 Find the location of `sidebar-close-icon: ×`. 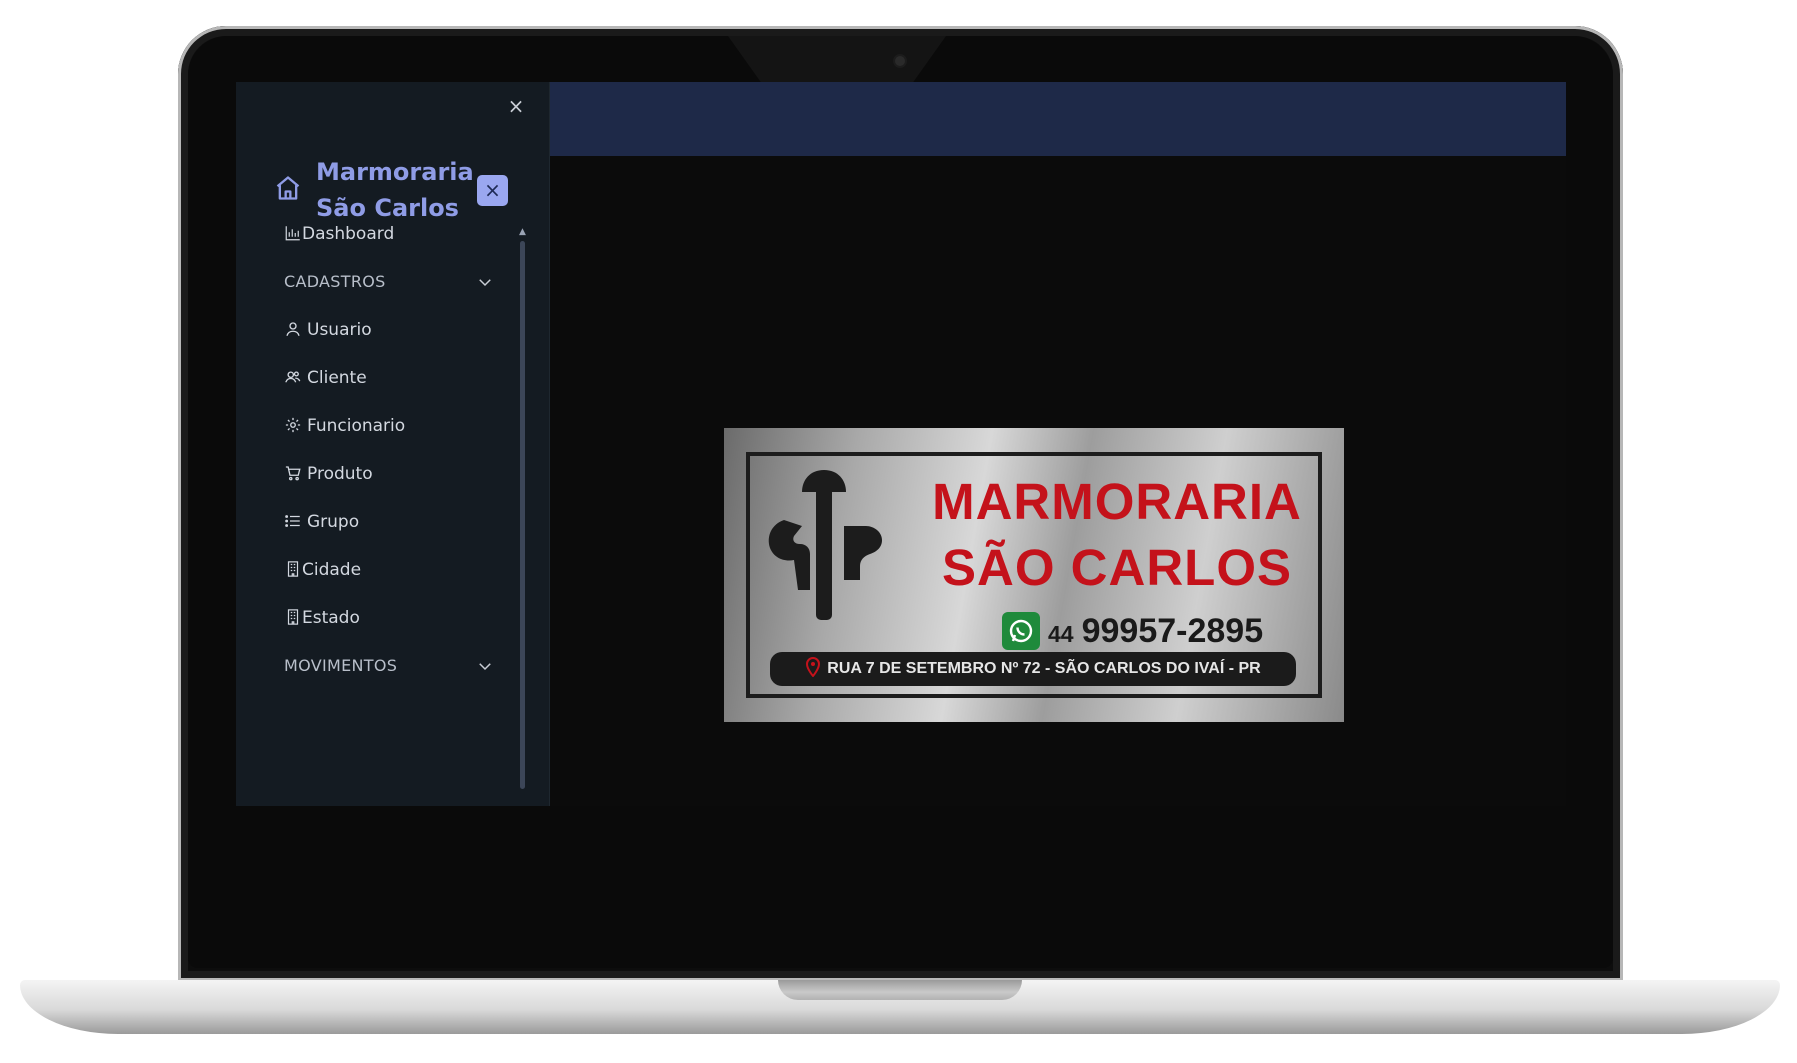

sidebar-close-icon: × is located at coordinates (516, 106).